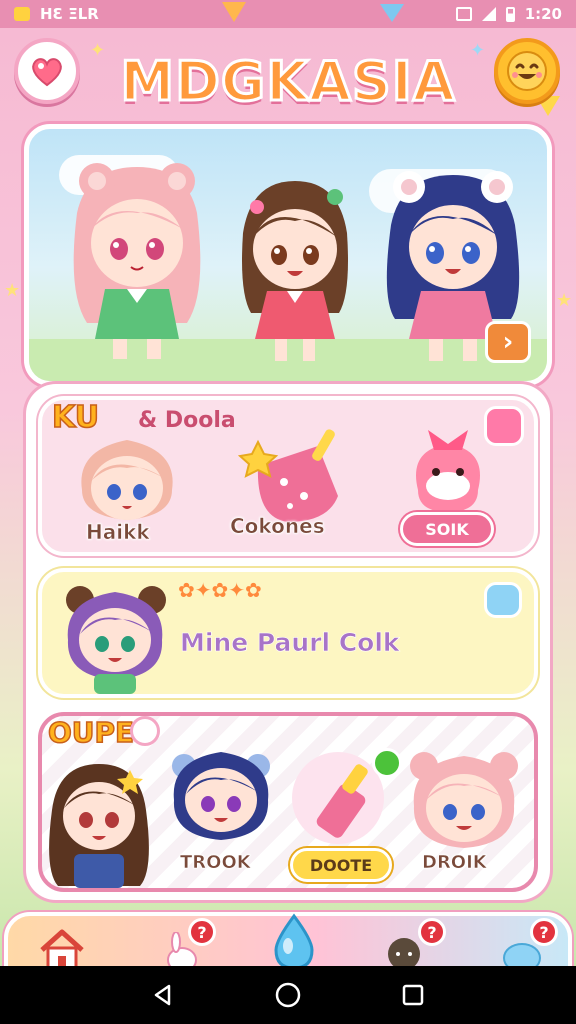 The image size is (576, 1024). I want to click on buy-button-label: DOOTE, so click(341, 865).